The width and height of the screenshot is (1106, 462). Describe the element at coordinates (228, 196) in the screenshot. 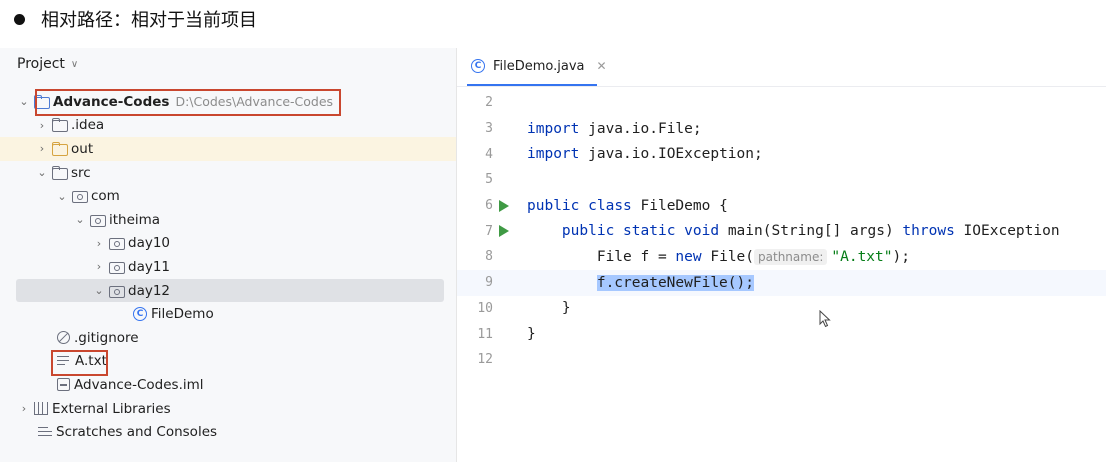

I see `tree-item-com: ⌄ com` at that location.